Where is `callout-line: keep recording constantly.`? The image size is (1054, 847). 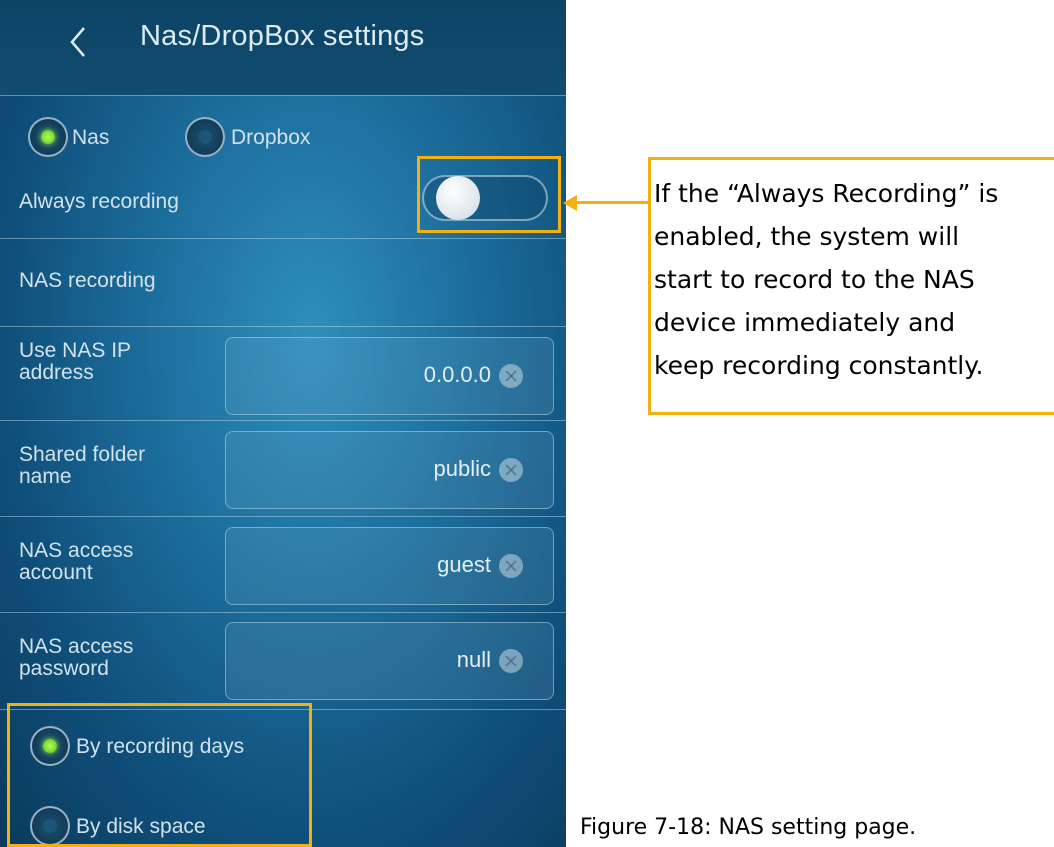 callout-line: keep recording constantly. is located at coordinates (819, 365).